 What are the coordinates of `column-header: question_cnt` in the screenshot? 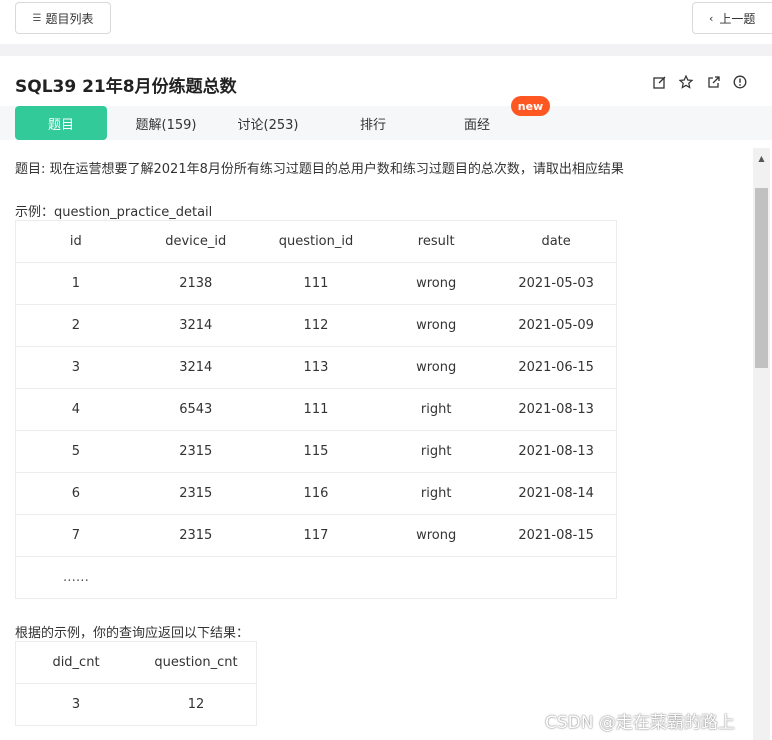 It's located at (196, 662).